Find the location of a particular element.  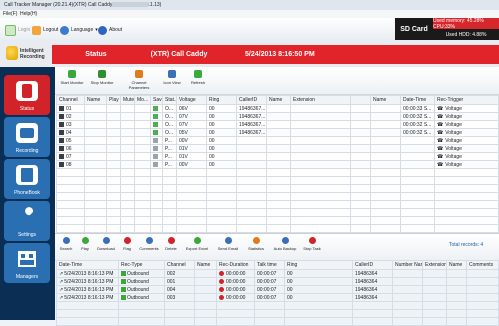

col-number-name: Number Name is located at coordinates (407, 265).